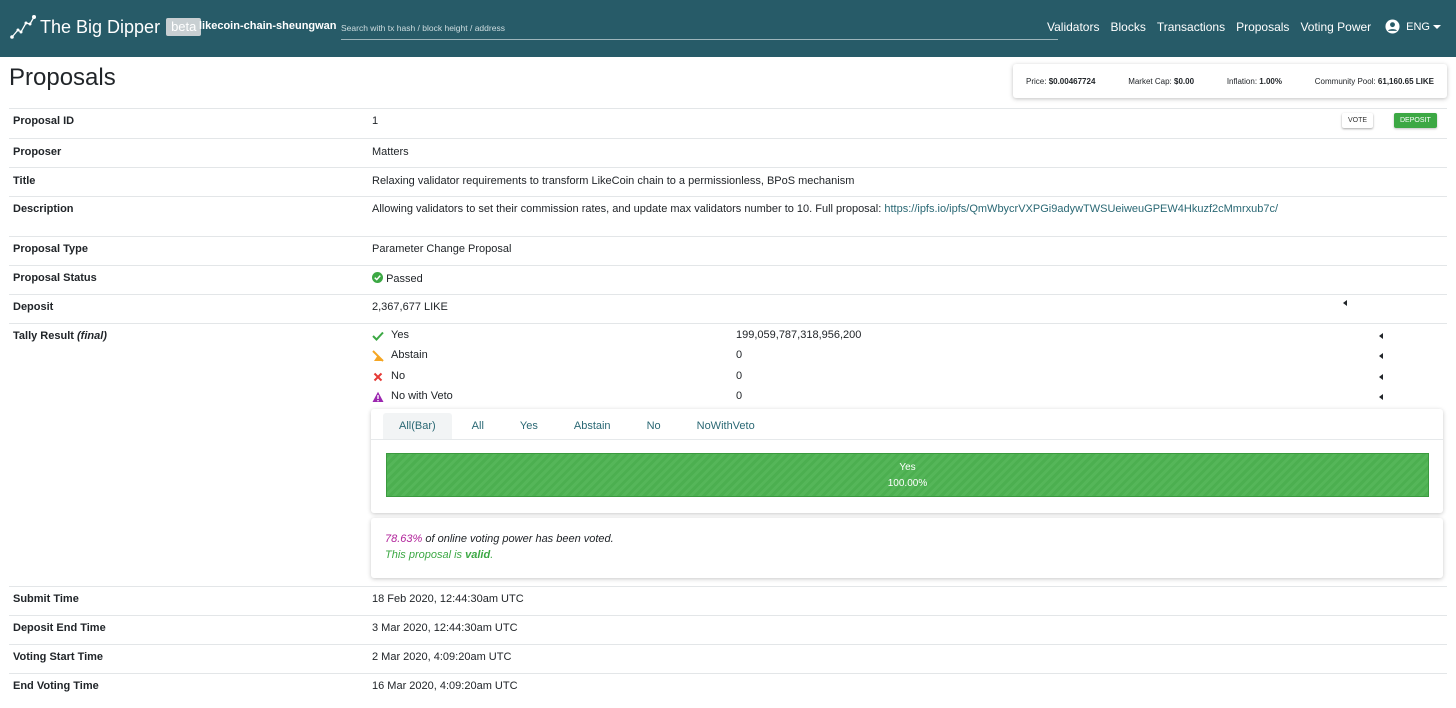 The width and height of the screenshot is (1456, 708). What do you see at coordinates (1418, 26) in the screenshot?
I see `language-label: ENG` at bounding box center [1418, 26].